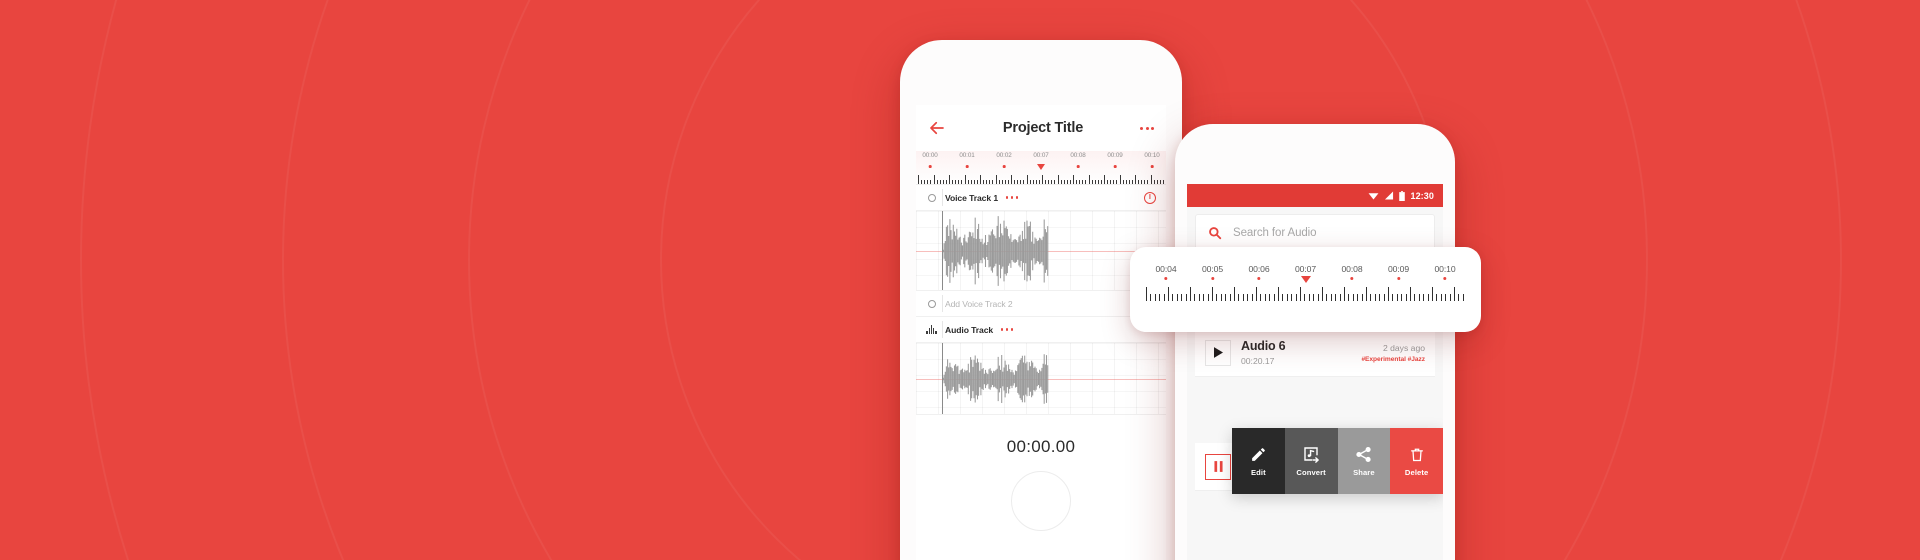 The image size is (1920, 560). I want to click on wifi-icon, so click(1374, 196).